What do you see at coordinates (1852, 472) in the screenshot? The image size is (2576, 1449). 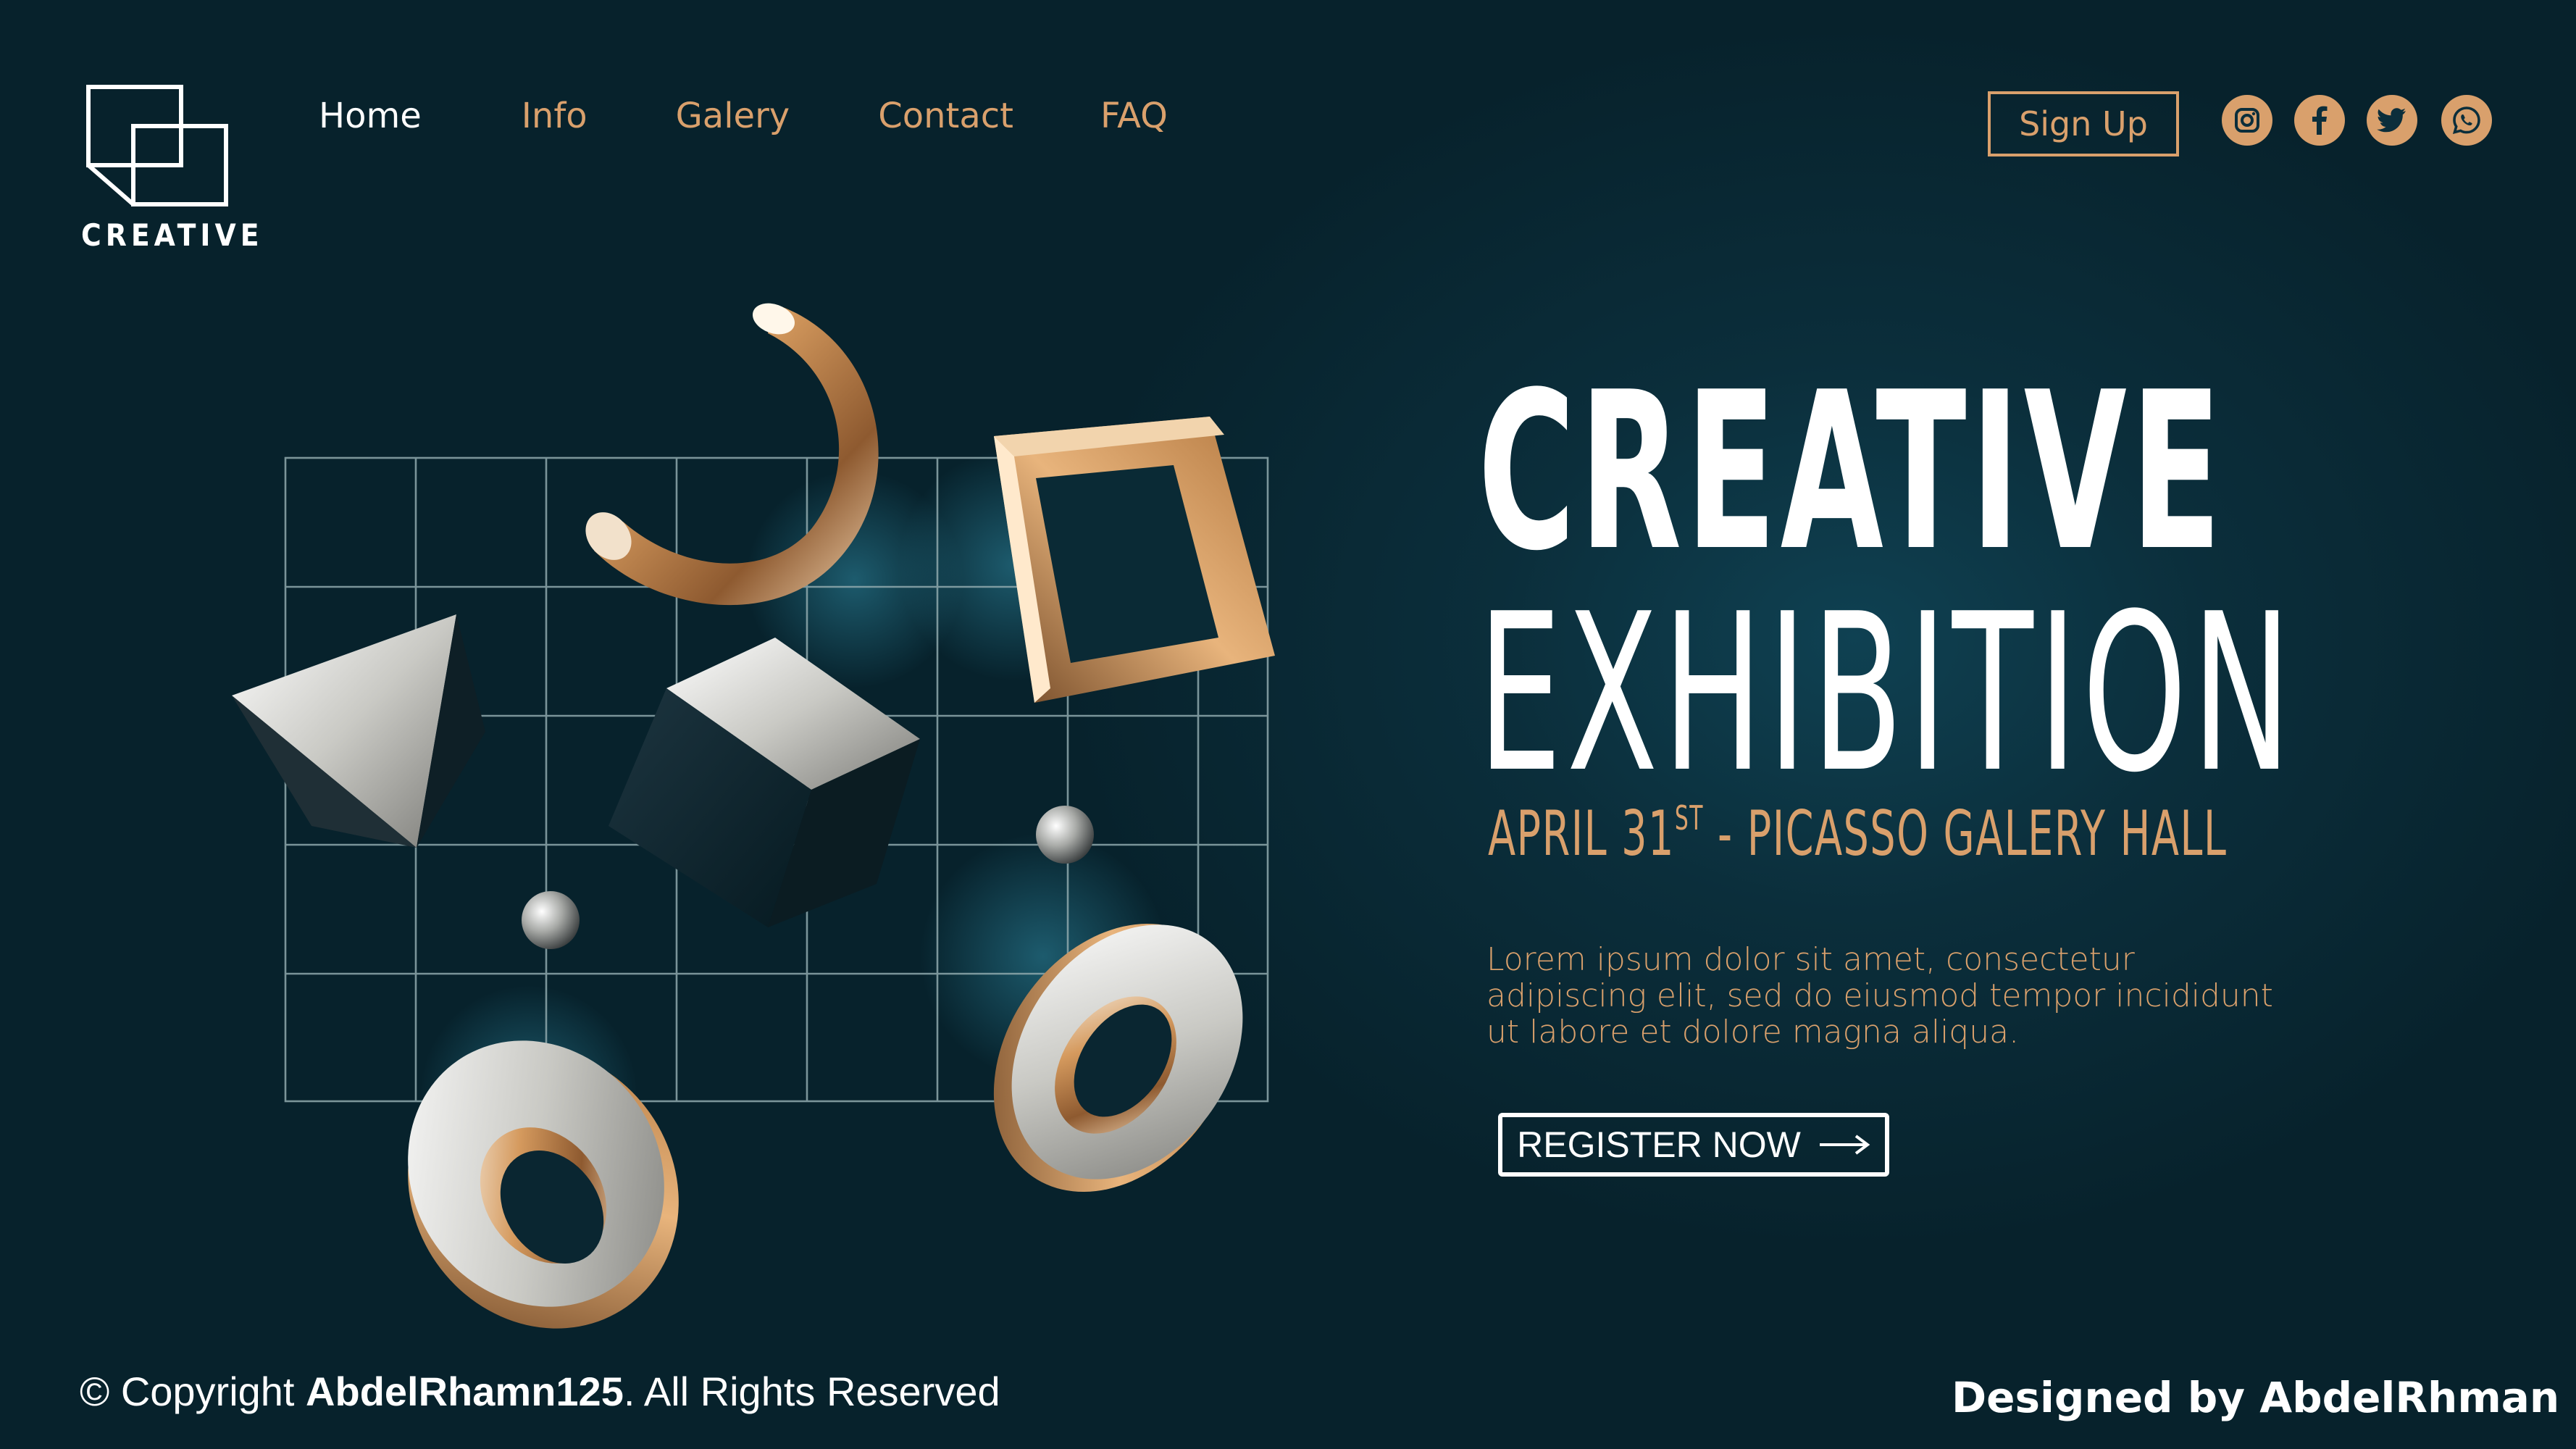 I see `hero-title-line-1: CREATIVE` at bounding box center [1852, 472].